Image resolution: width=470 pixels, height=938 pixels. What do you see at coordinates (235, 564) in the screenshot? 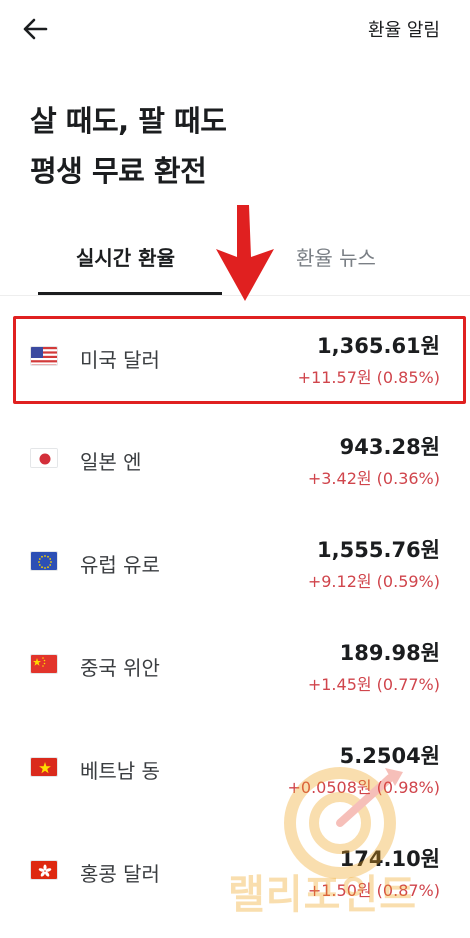
I see `rate-row-eur: 유럽 유로 1,555.76원 +9.12원 (0.59%)` at bounding box center [235, 564].